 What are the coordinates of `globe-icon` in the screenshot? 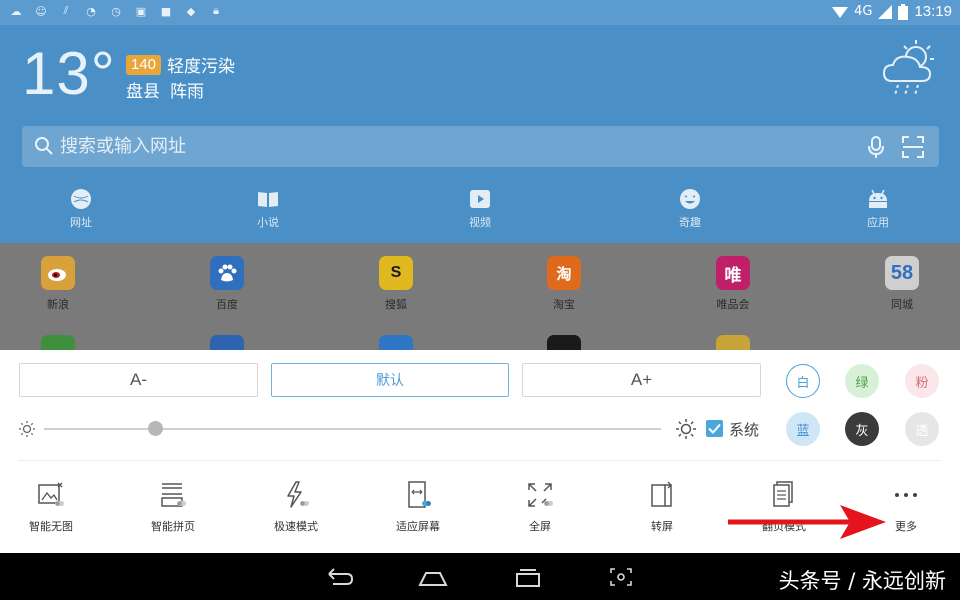 It's located at (81, 199).